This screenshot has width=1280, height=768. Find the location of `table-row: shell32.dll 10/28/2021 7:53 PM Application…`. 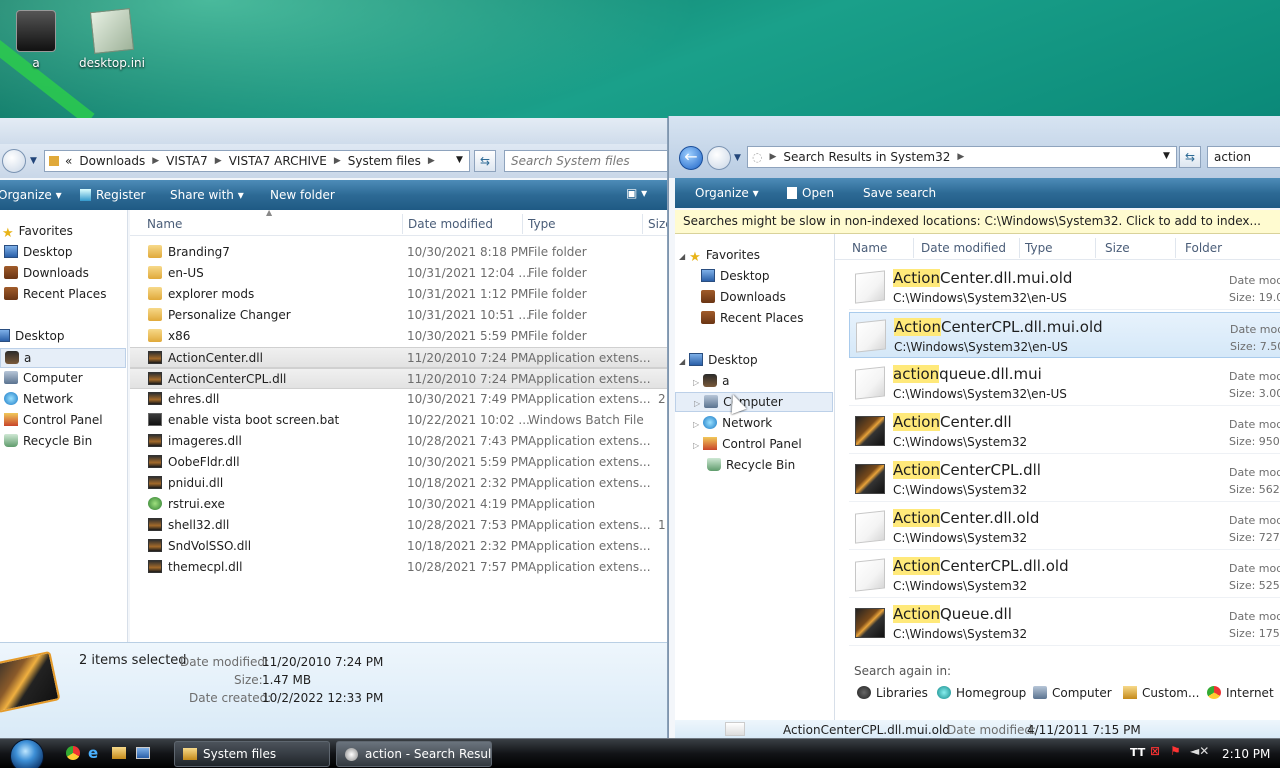

table-row: shell32.dll 10/28/2021 7:53 PM Application… is located at coordinates (398, 525).